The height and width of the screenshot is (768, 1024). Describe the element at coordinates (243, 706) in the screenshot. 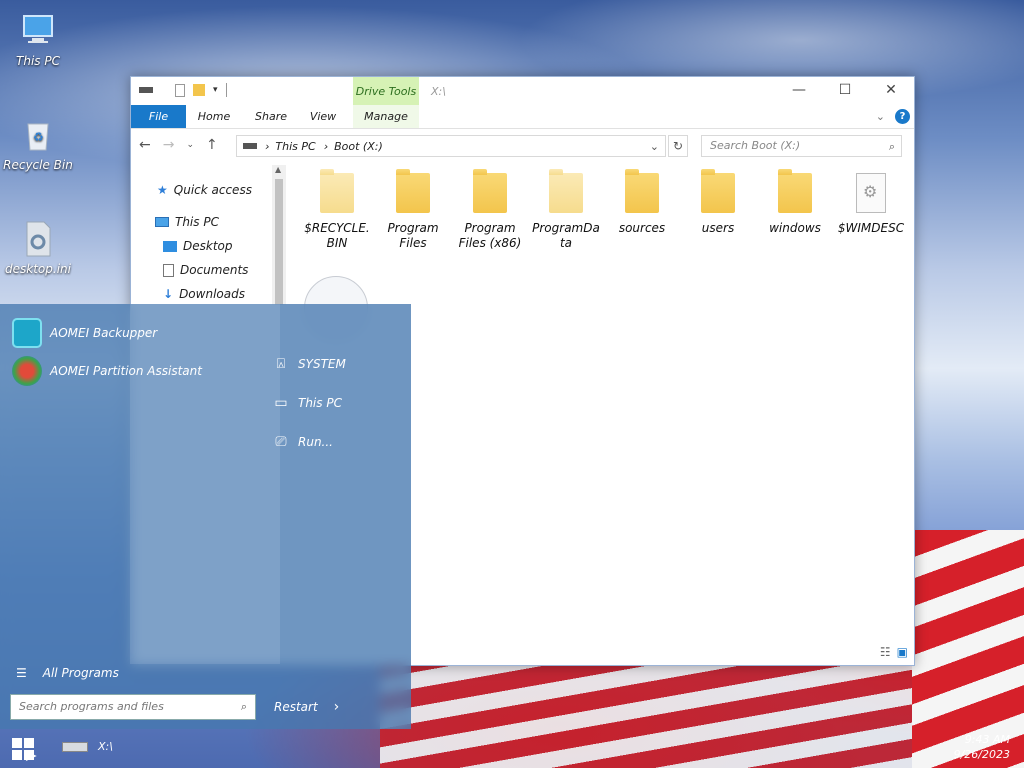

I see `search-icon: ⌕` at that location.